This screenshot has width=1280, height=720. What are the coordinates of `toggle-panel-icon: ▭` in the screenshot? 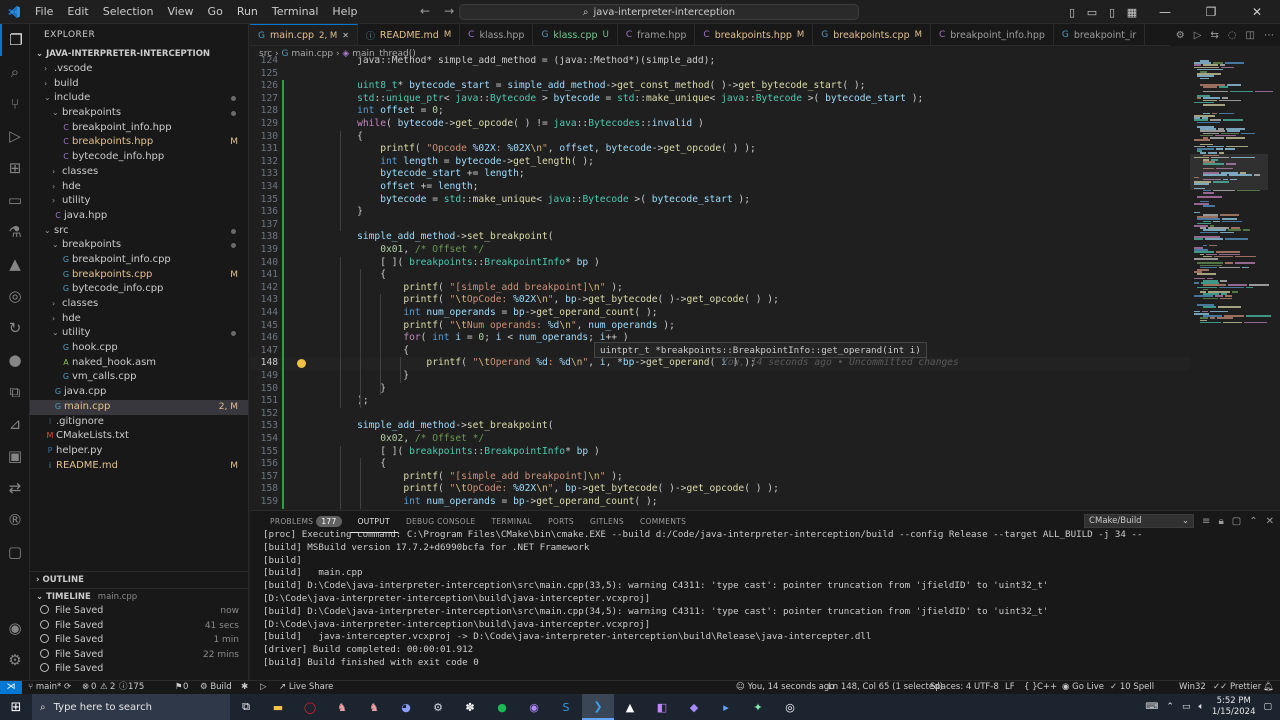 It's located at (1092, 12).